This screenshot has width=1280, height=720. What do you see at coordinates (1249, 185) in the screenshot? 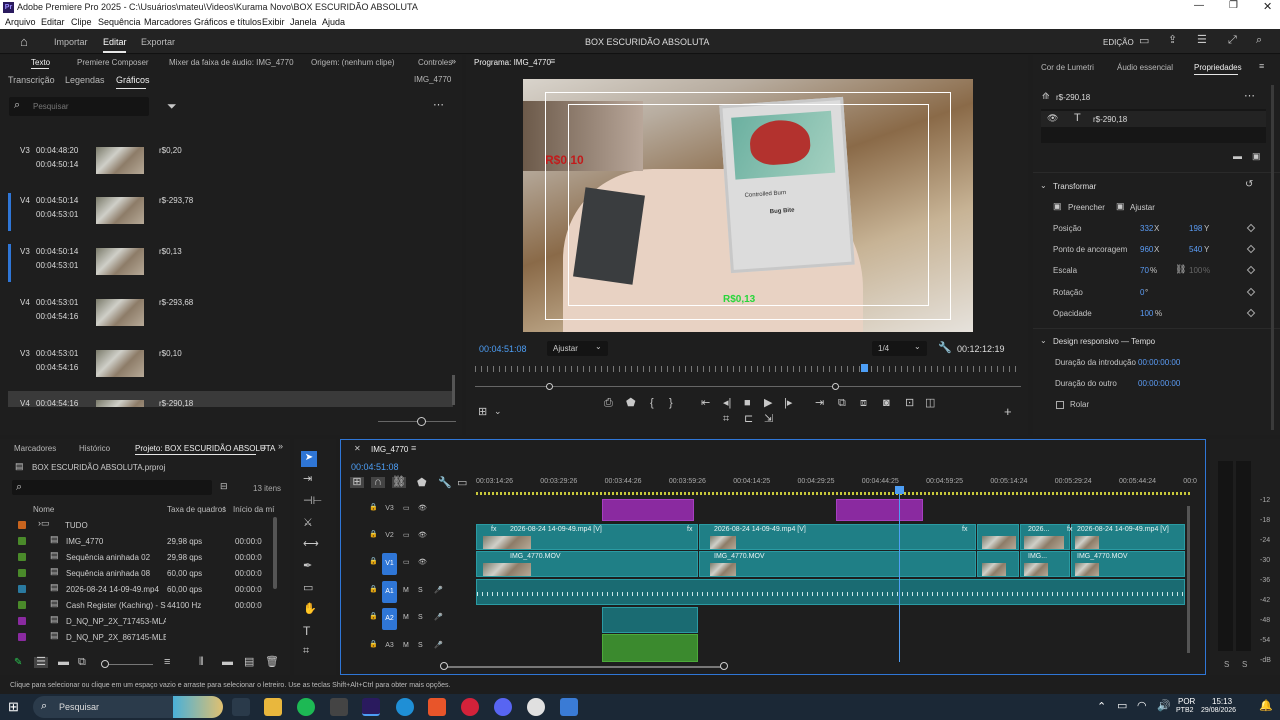
I see `reset-icon: ↺` at bounding box center [1249, 185].